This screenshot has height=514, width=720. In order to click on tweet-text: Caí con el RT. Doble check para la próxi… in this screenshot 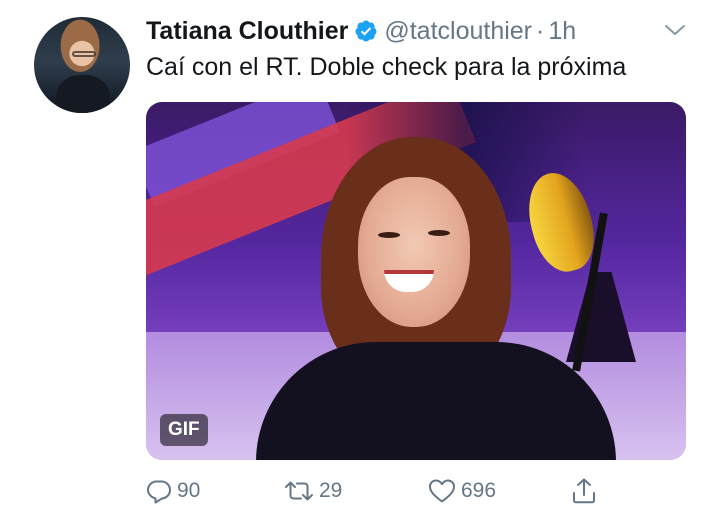, I will do `click(386, 67)`.